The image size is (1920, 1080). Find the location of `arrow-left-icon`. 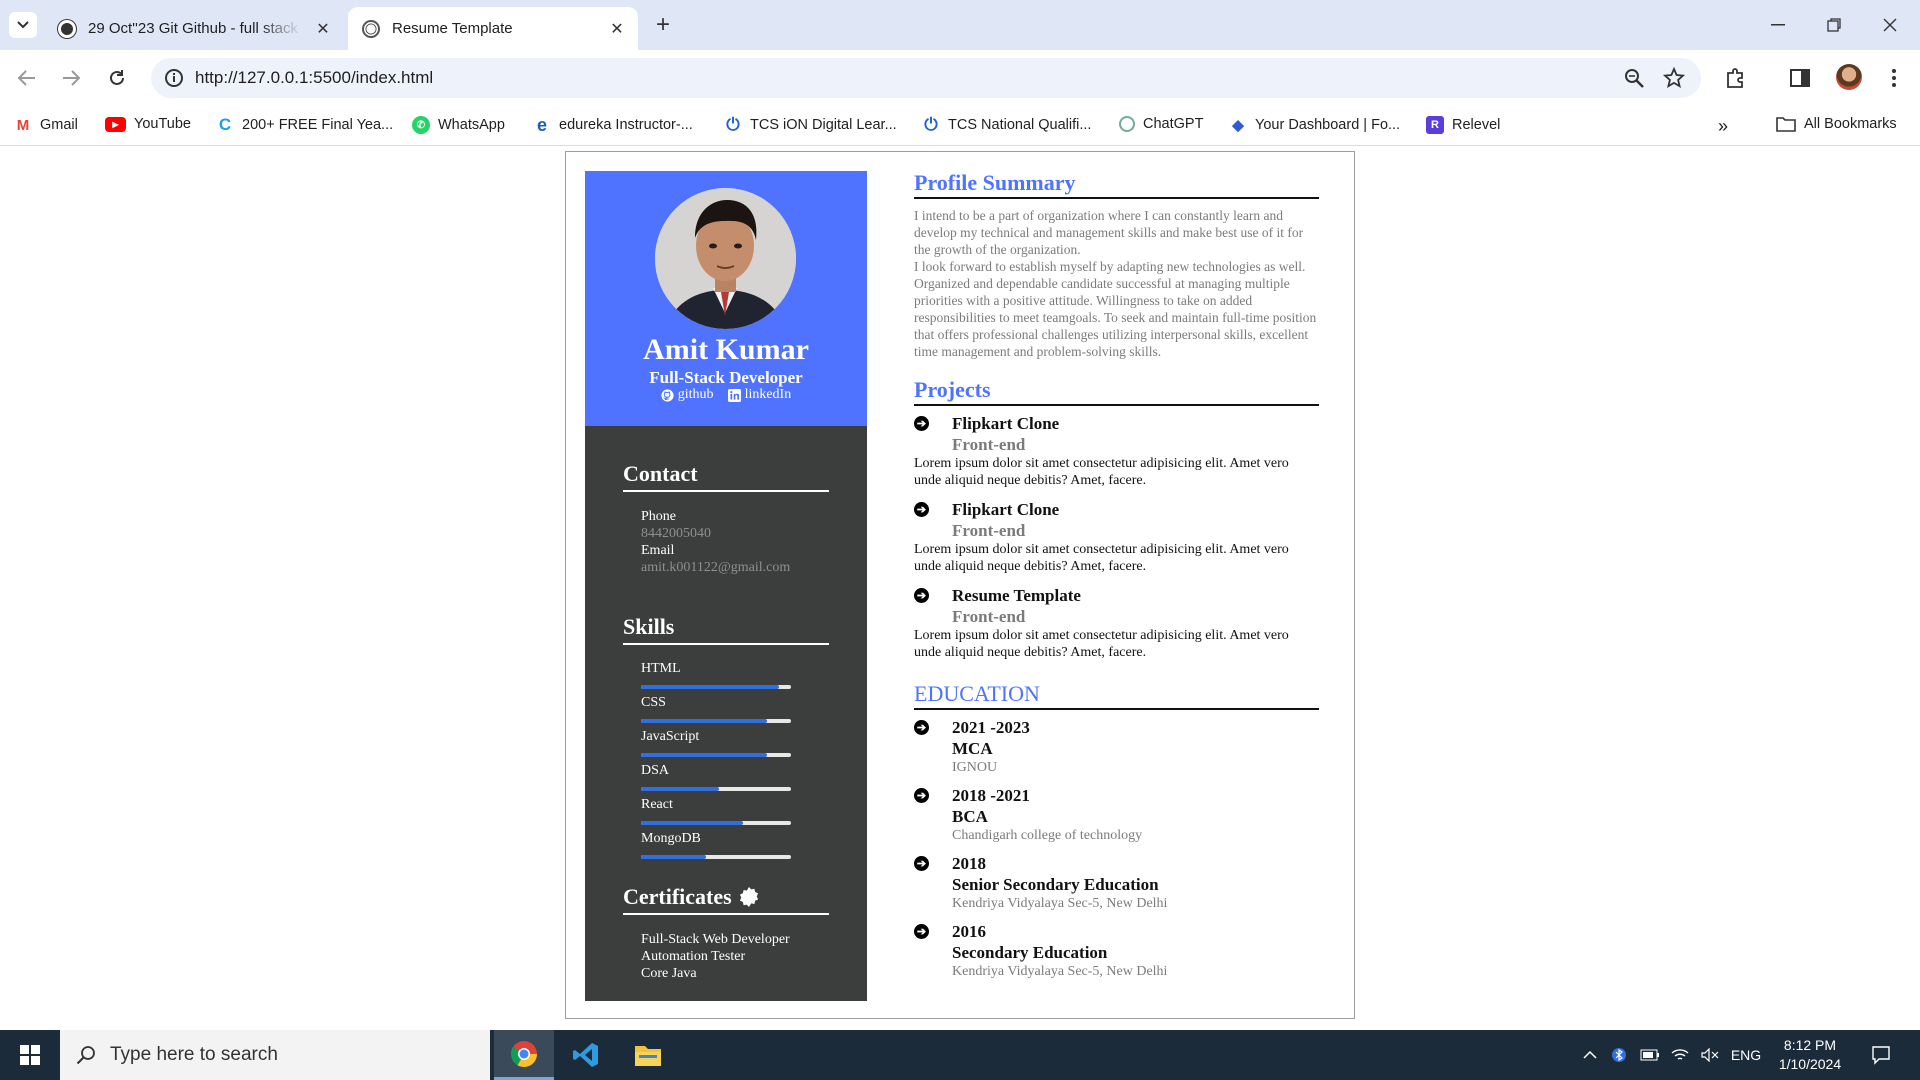

arrow-left-icon is located at coordinates (26, 78).